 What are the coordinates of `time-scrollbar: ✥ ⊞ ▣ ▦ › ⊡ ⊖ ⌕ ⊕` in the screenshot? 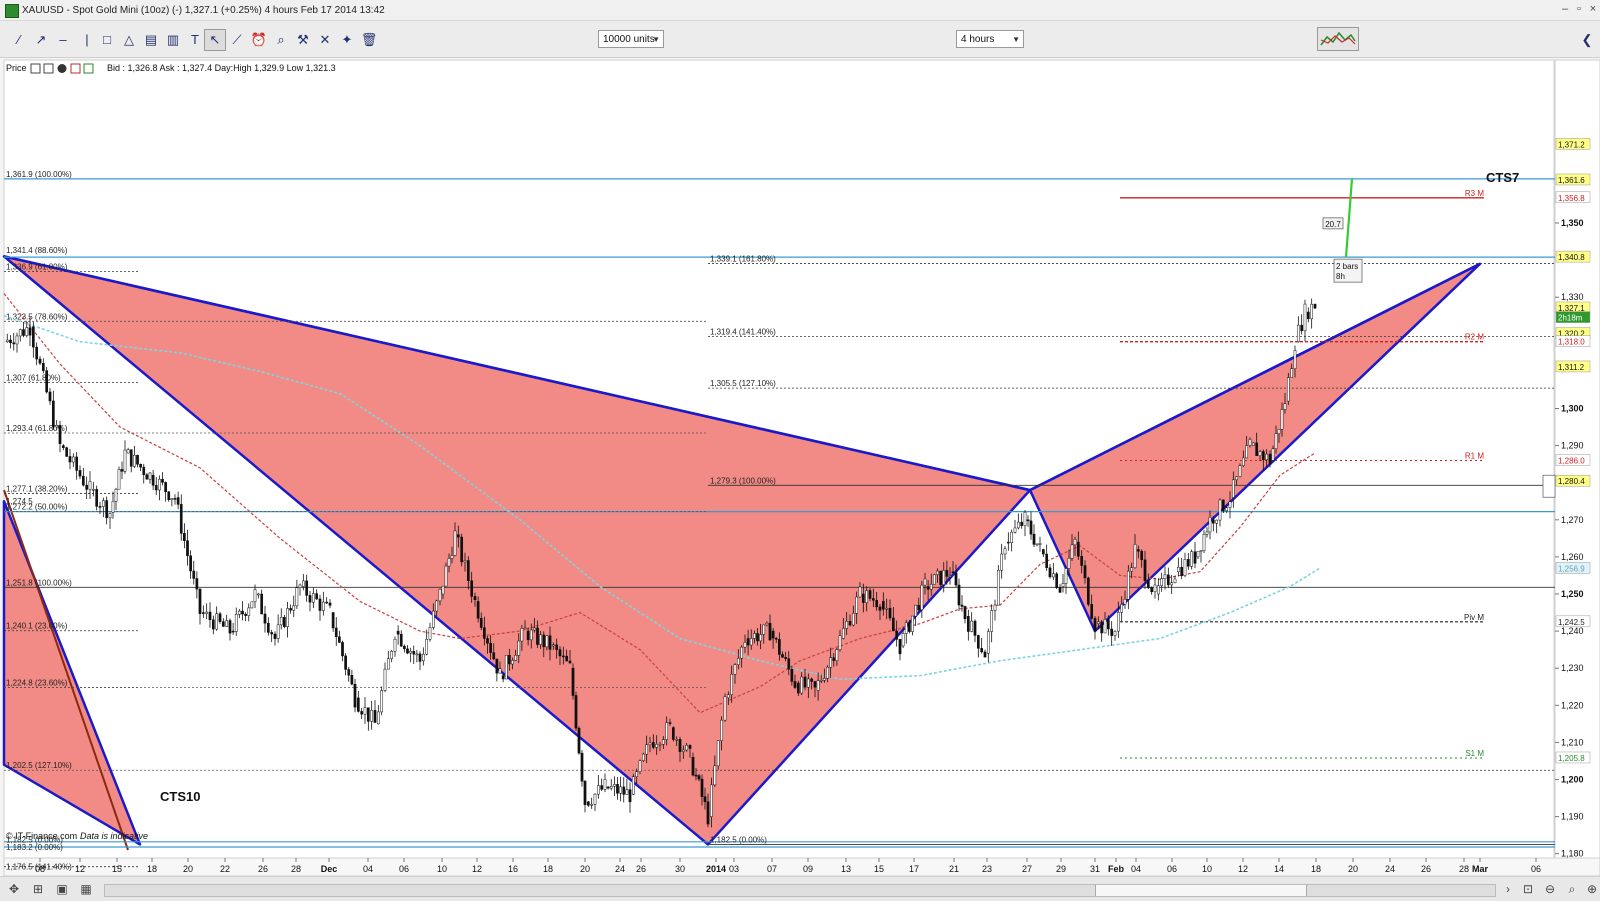 It's located at (800, 888).